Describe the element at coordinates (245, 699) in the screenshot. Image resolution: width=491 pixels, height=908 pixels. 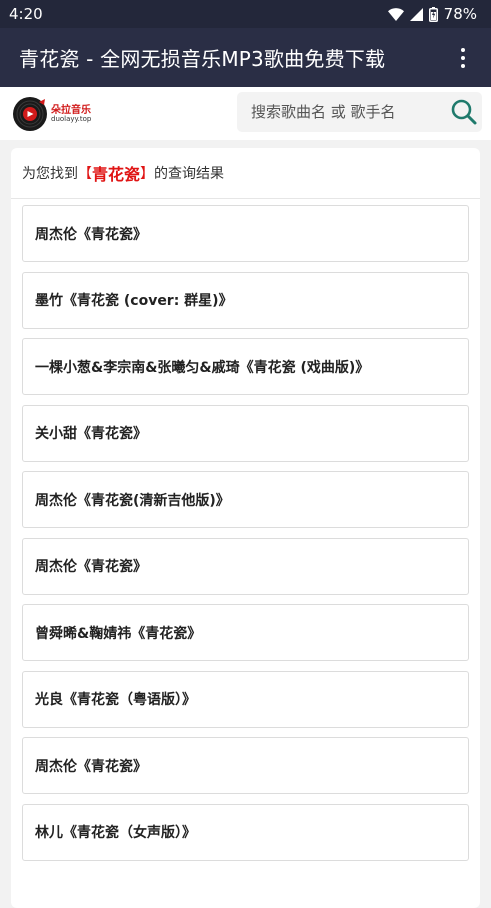
I see `song-item: 光良《青花瓷（粤语版）》` at that location.